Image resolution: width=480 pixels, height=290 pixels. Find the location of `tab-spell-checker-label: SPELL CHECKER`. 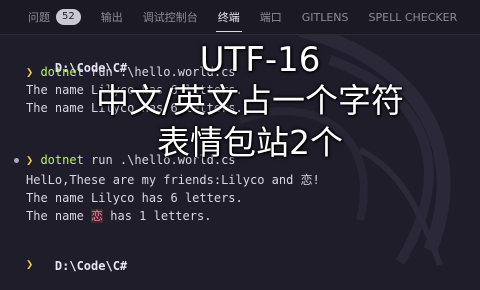

tab-spell-checker-label: SPELL CHECKER is located at coordinates (413, 17).